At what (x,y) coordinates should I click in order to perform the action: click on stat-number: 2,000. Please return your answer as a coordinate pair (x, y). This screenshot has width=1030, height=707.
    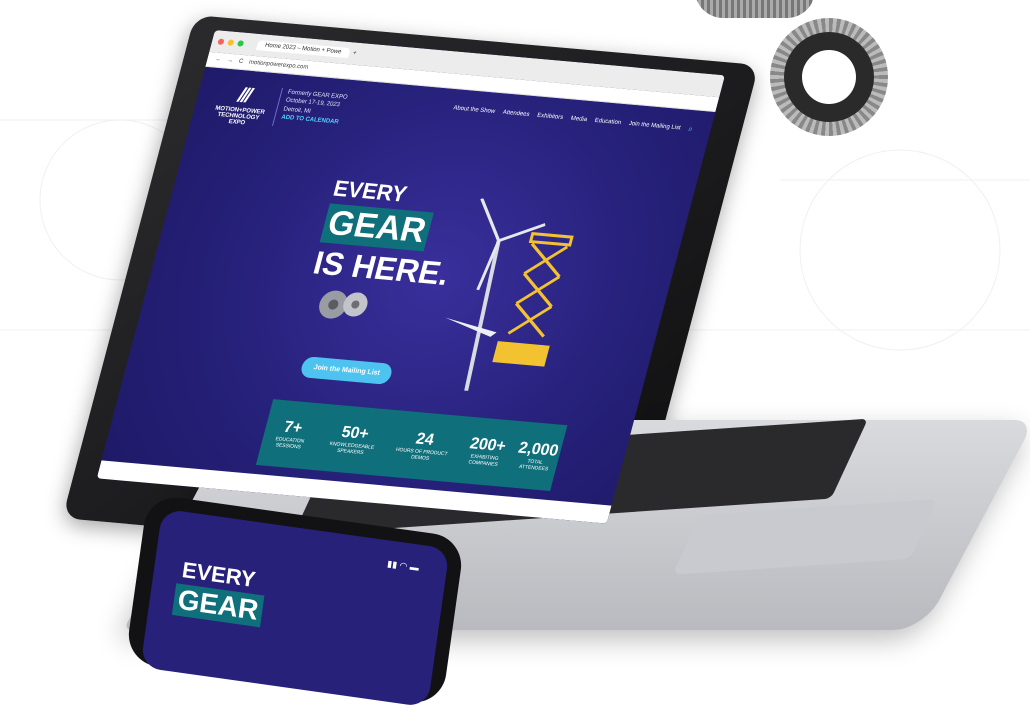
    Looking at the image, I should click on (538, 449).